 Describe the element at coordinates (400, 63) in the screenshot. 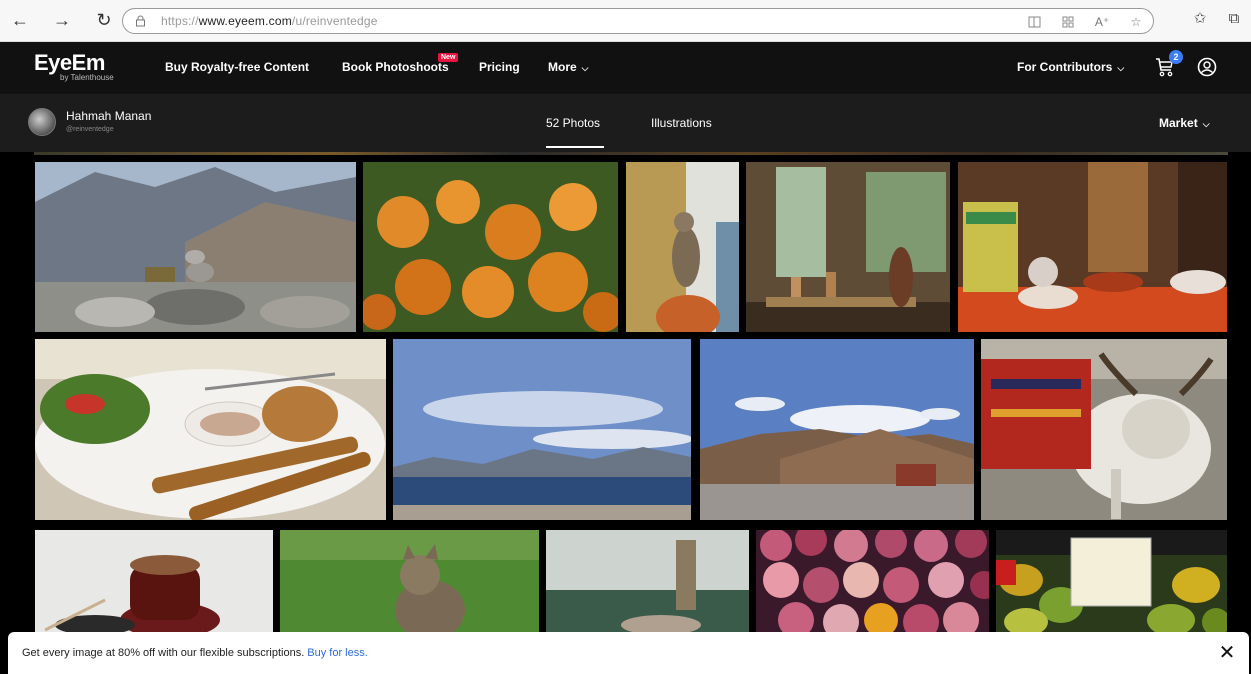

I see `nav-book-photoshoots: Book Photoshoots New` at that location.